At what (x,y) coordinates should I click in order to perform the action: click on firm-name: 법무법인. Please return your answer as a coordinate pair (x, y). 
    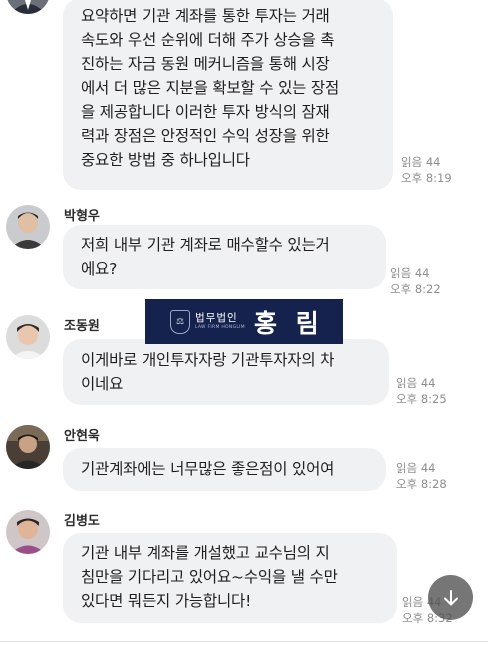
    Looking at the image, I should click on (216, 318).